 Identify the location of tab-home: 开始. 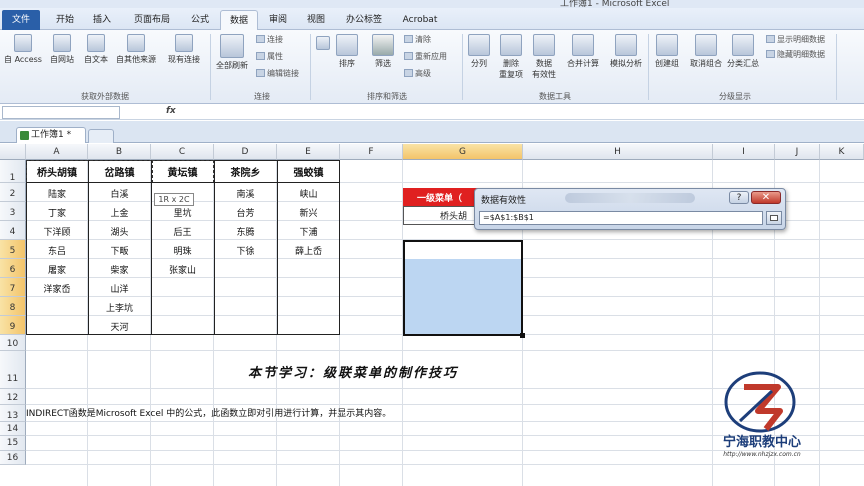
(65, 20).